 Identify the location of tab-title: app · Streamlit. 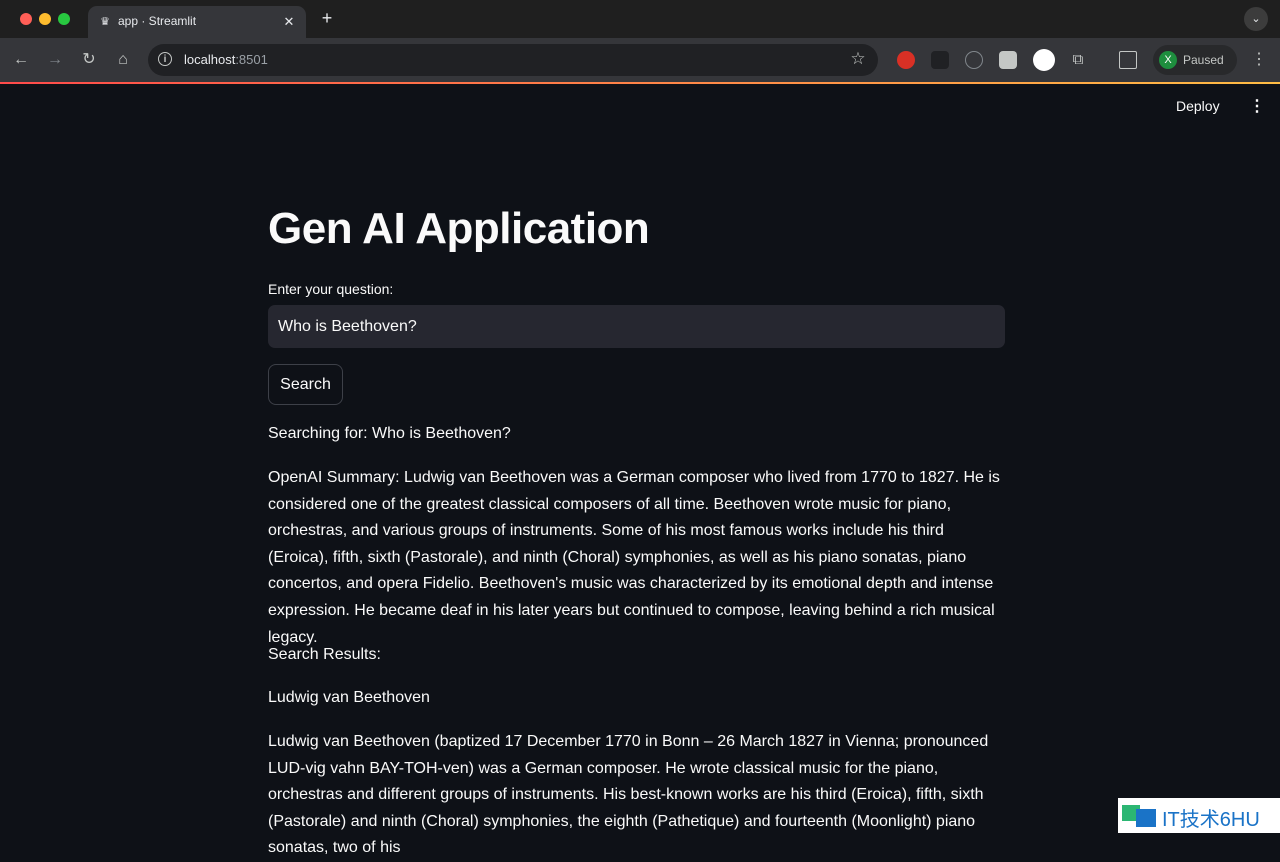
(157, 21).